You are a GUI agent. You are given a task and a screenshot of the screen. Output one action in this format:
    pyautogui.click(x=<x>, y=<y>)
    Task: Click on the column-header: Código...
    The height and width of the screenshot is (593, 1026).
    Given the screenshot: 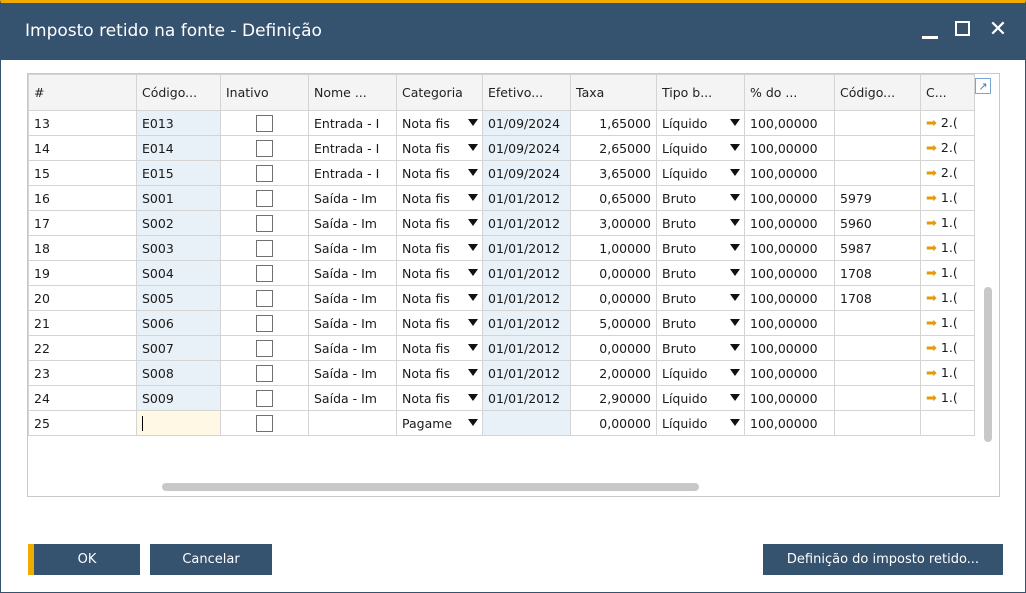 What is the action you would take?
    pyautogui.click(x=178, y=92)
    